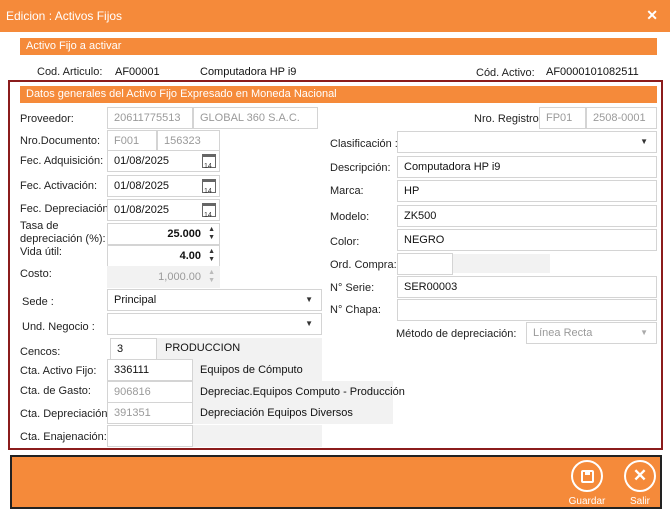 This screenshot has height=514, width=670. Describe the element at coordinates (338, 46) in the screenshot. I see `section-header-activo: Activo Fijo a activar` at that location.